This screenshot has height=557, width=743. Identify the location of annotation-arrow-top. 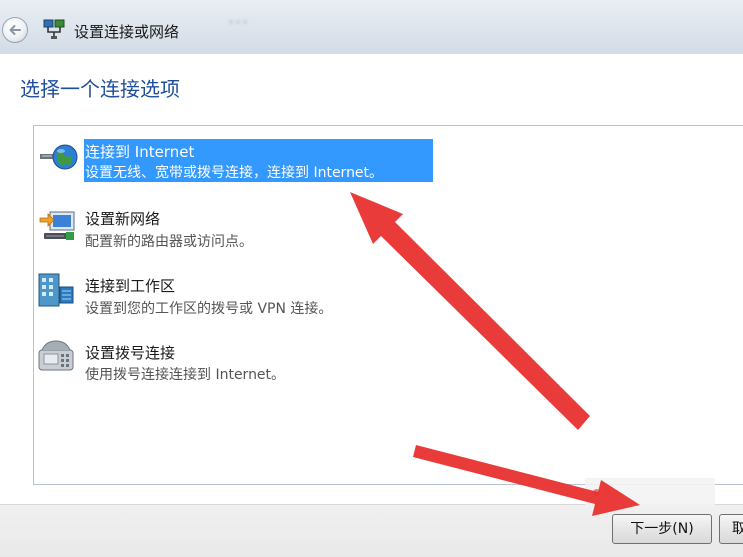
(470, 311).